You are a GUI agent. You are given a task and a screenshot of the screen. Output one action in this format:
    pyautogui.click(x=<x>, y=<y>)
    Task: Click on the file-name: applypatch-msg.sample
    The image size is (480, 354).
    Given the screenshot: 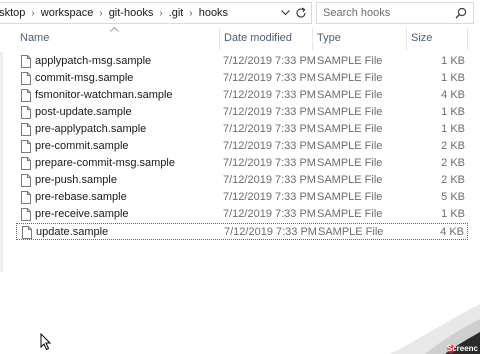 What is the action you would take?
    pyautogui.click(x=93, y=61)
    